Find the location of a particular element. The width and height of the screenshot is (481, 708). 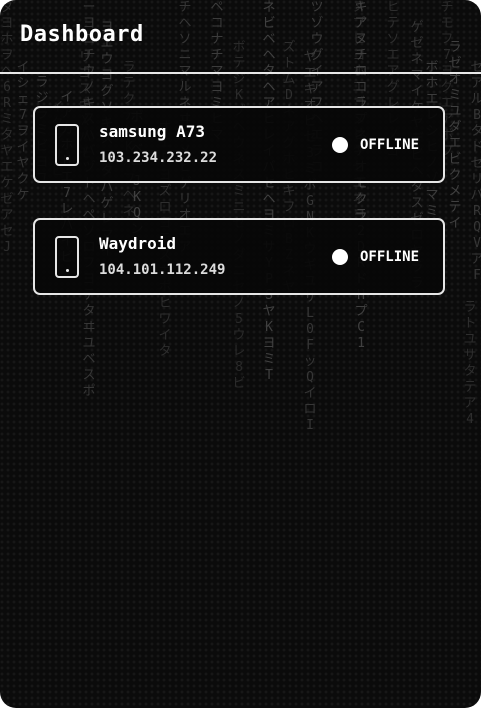

device-ip: 103.234.232.22 is located at coordinates (158, 158).